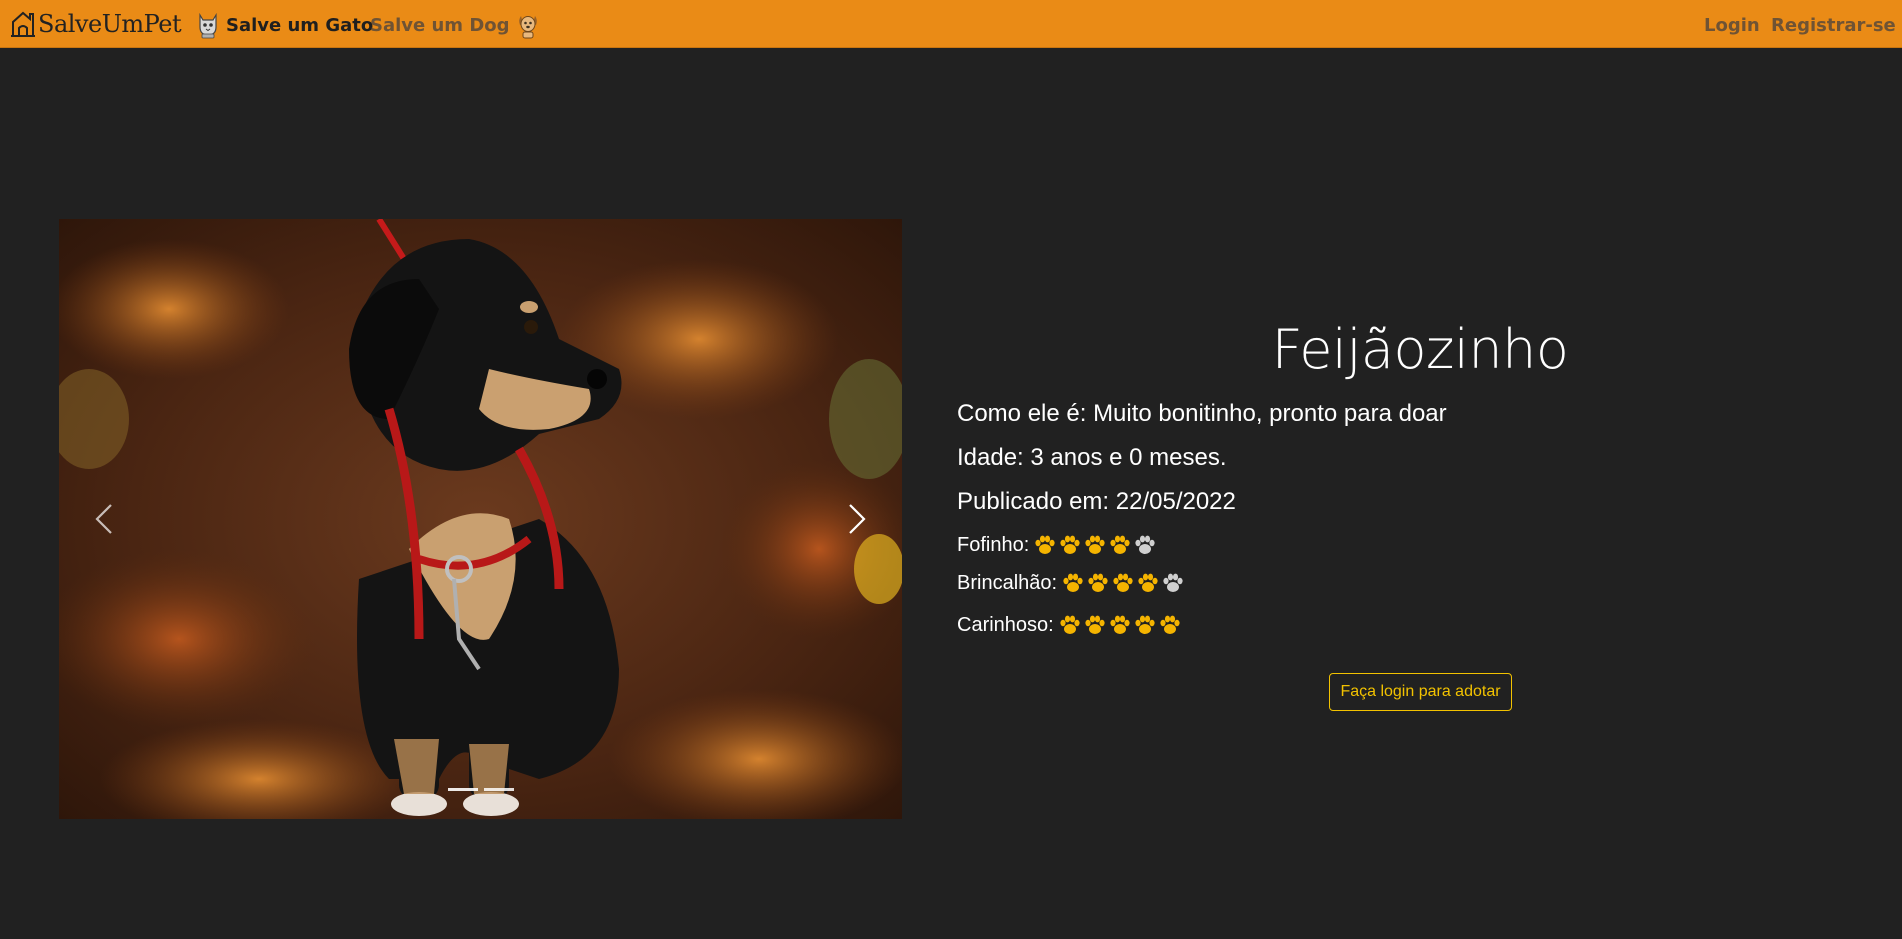  What do you see at coordinates (993, 544) in the screenshot?
I see `rating-label: Fofinho:` at bounding box center [993, 544].